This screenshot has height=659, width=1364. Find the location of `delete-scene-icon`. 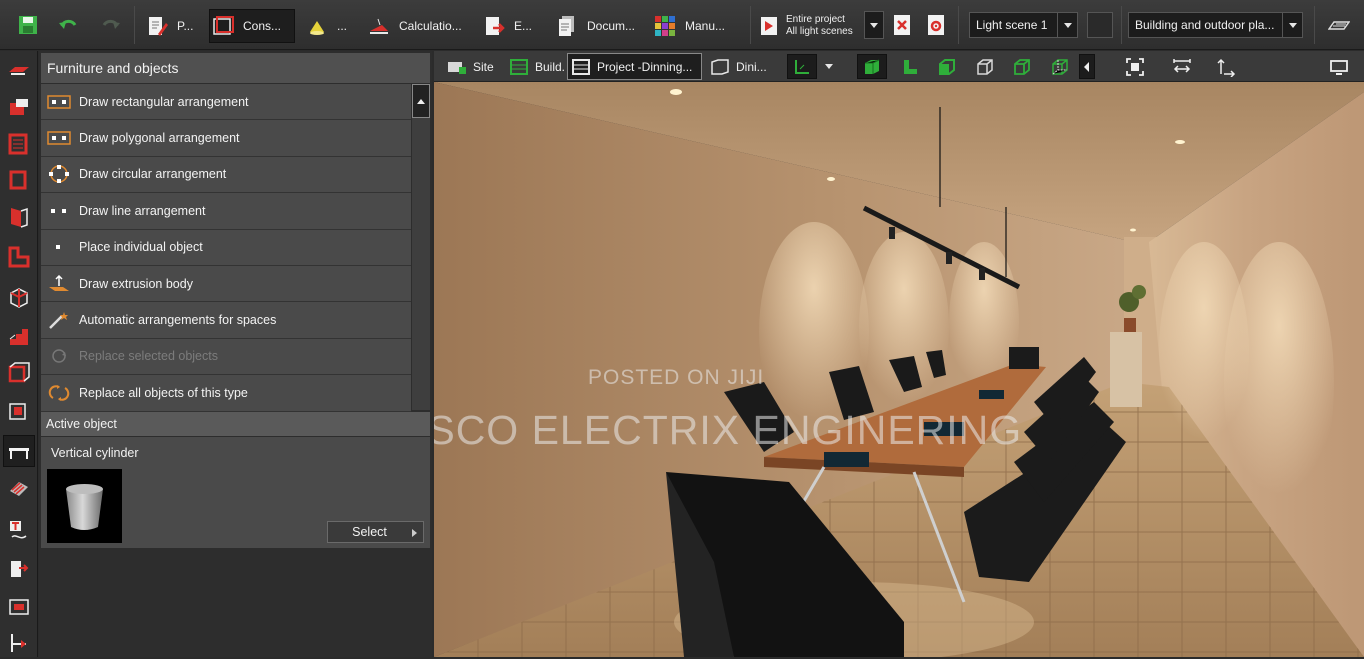

delete-scene-icon is located at coordinates (902, 25).